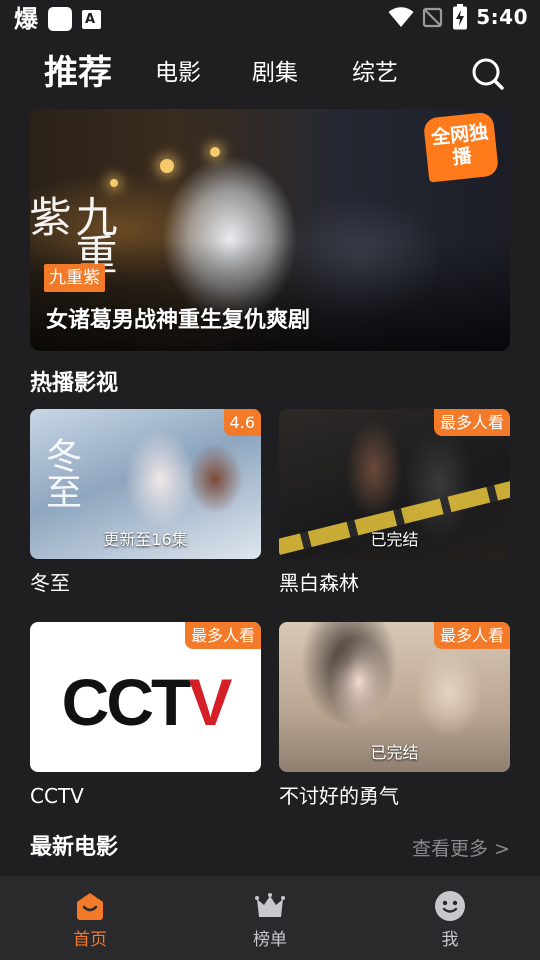  What do you see at coordinates (90, 940) in the screenshot?
I see `nav-home-label: 首页` at bounding box center [90, 940].